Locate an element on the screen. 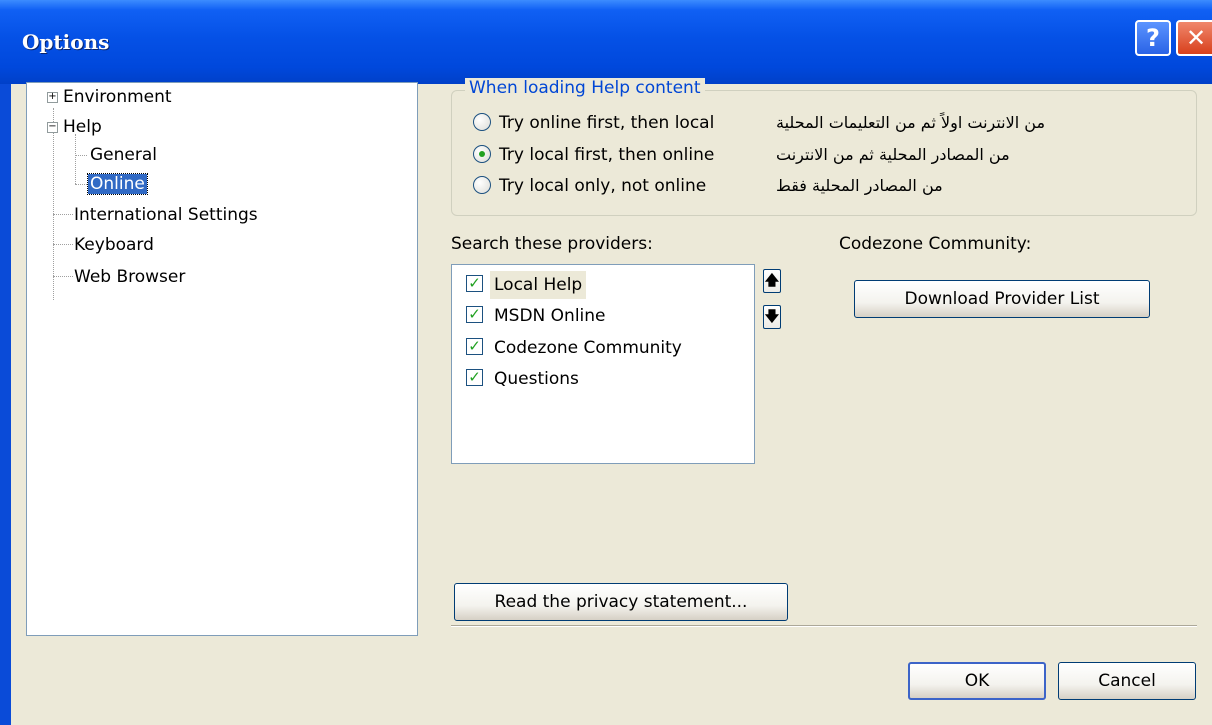 The image size is (1212, 725). providers-label: Search these providers: is located at coordinates (552, 244).